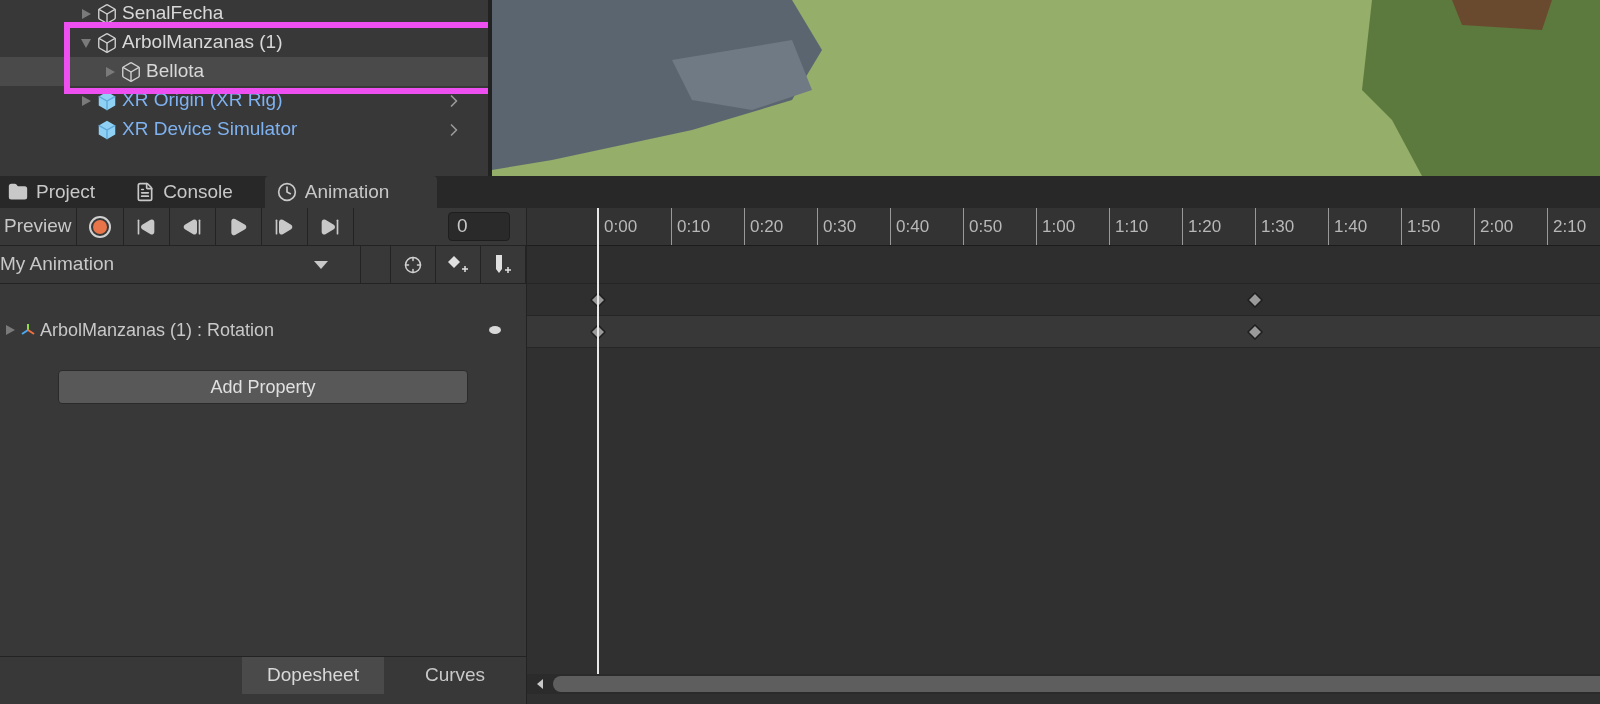 This screenshot has height=704, width=1600. What do you see at coordinates (86, 42) in the screenshot?
I see `expanded-arrow-icon` at bounding box center [86, 42].